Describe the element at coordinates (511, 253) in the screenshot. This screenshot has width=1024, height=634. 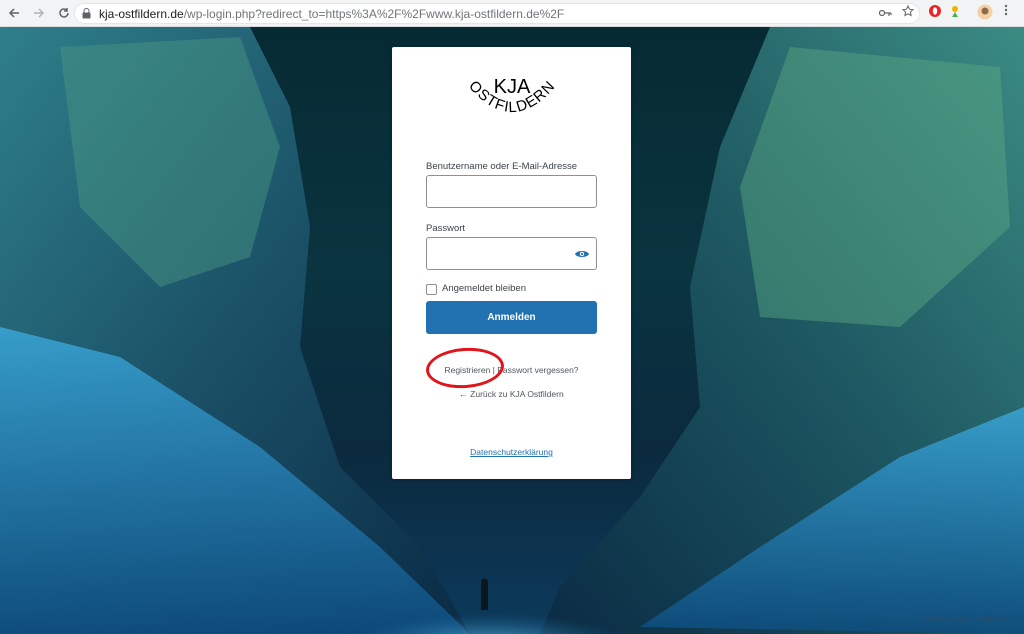
I see `password-input` at that location.